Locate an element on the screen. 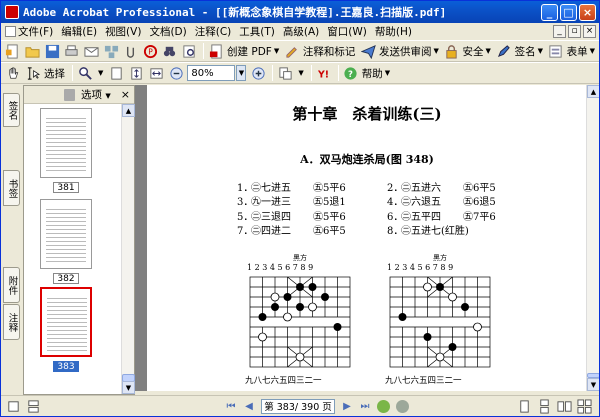 The height and width of the screenshot is (417, 600). sign-button: 签名 ▼ is located at coordinates (529, 51).